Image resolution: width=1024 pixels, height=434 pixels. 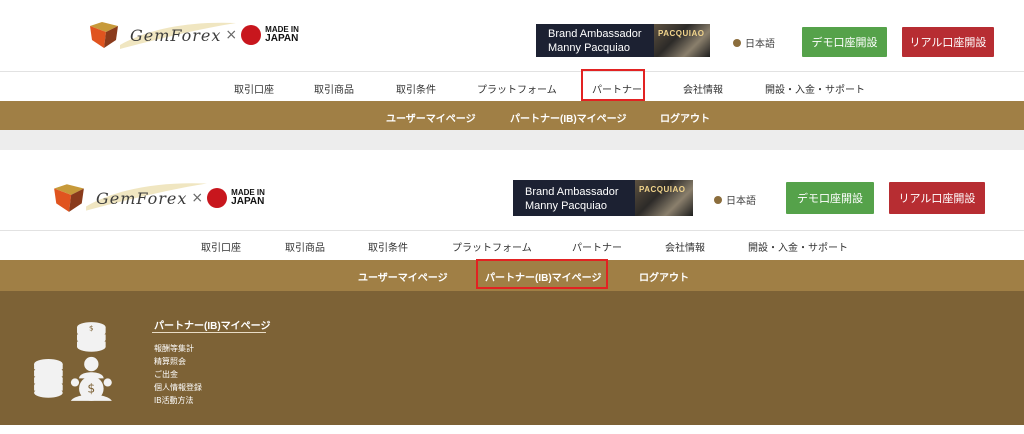 I want to click on dropdown-link-settlement: 精算照会, so click(x=170, y=361).